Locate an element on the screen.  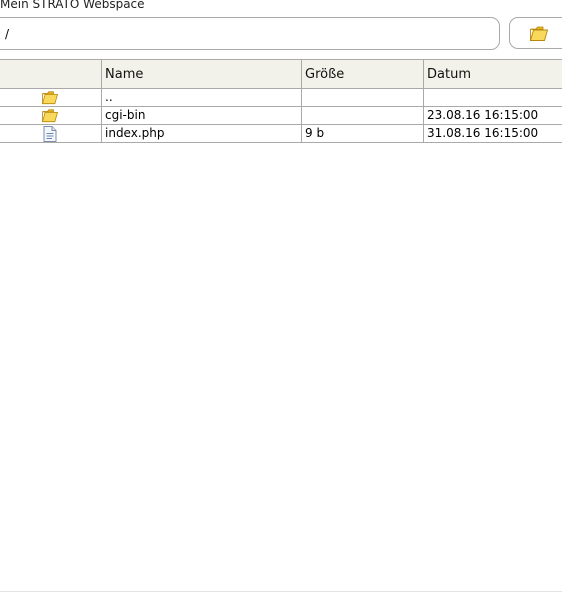
panel-title: Mein STRATO Webspace is located at coordinates (72, 5).